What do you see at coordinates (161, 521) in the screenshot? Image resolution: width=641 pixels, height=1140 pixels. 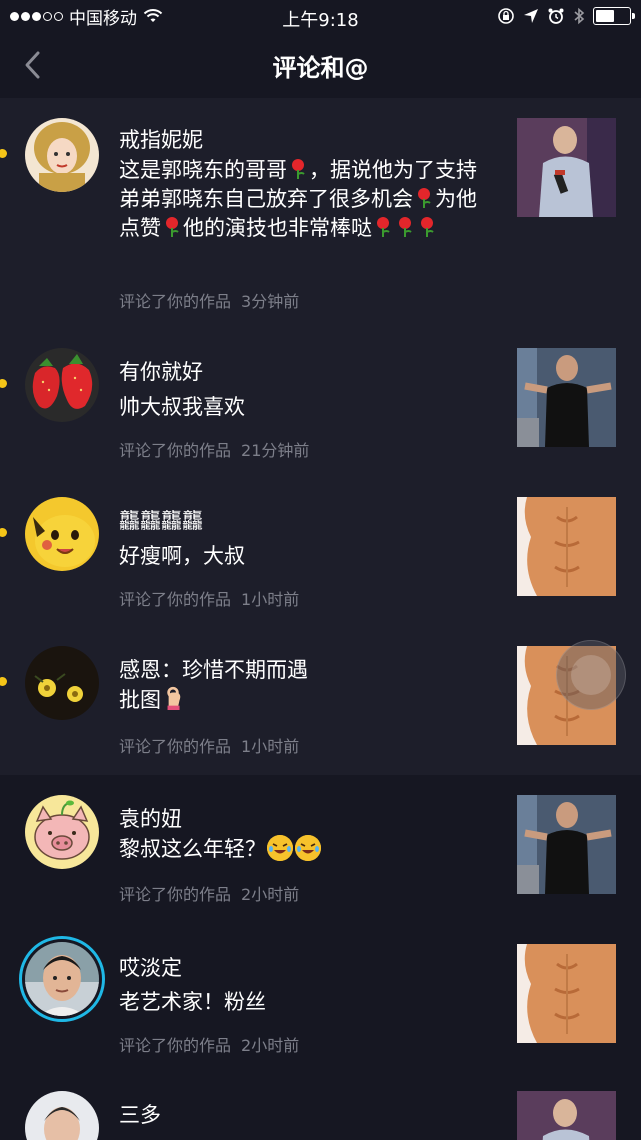 I see `user-name: 龘龘龘龘` at bounding box center [161, 521].